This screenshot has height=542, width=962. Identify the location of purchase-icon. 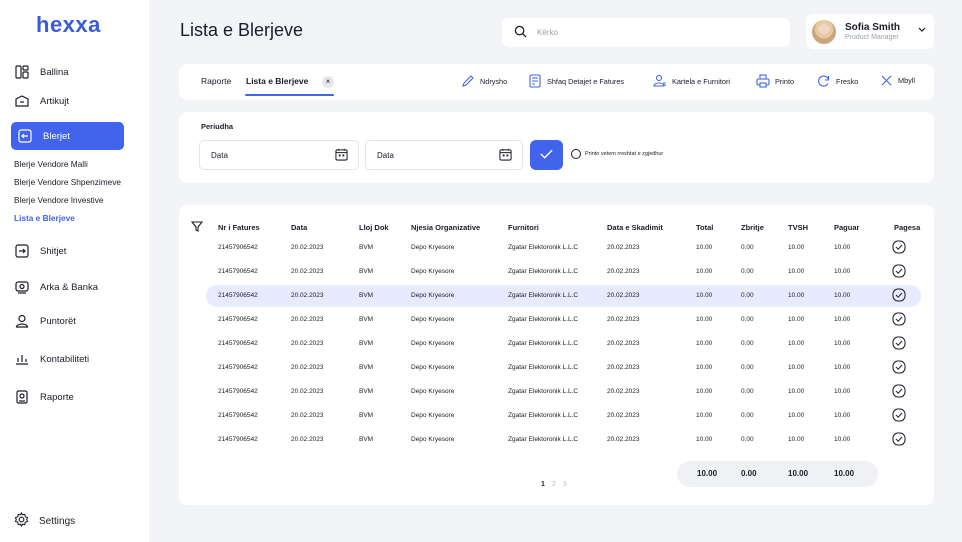
(25, 136).